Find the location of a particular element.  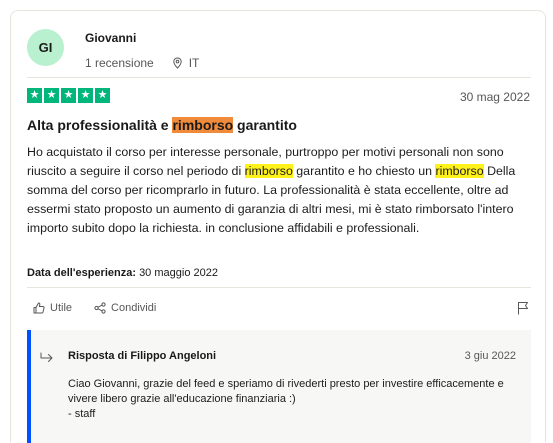

share-button: Condividi is located at coordinates (125, 308).